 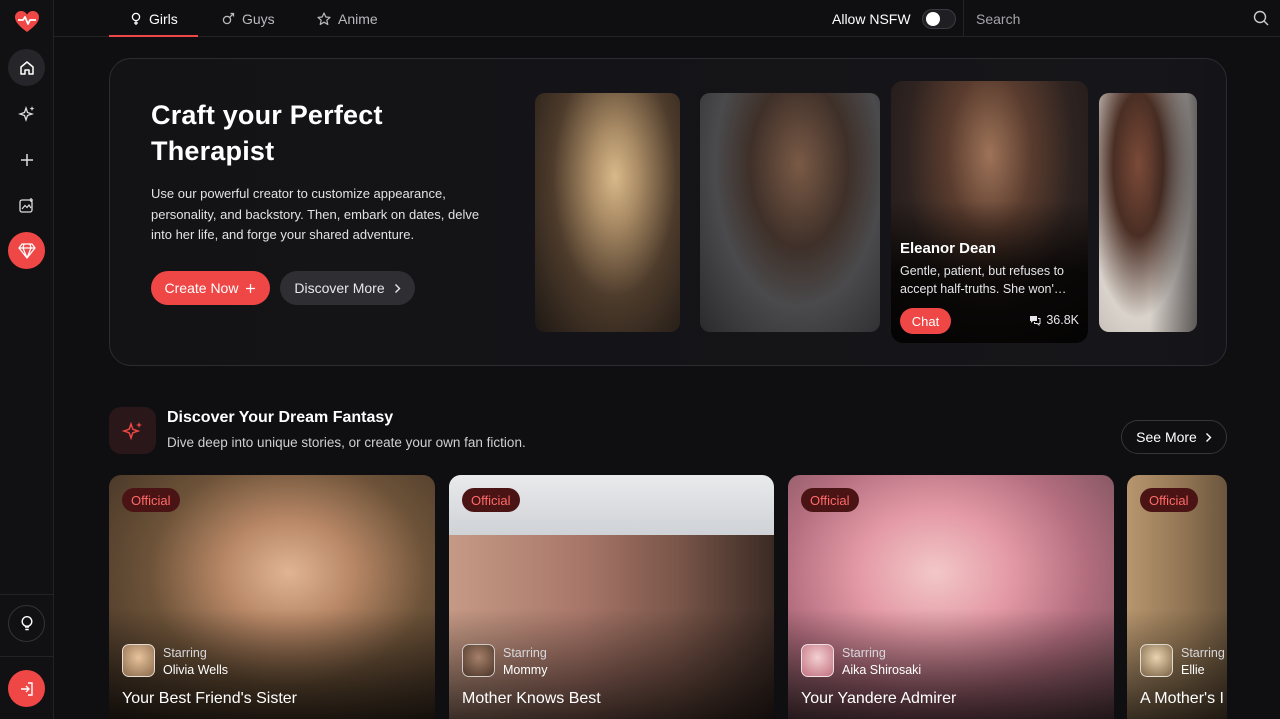 I want to click on image-edit-icon, so click(x=26, y=205).